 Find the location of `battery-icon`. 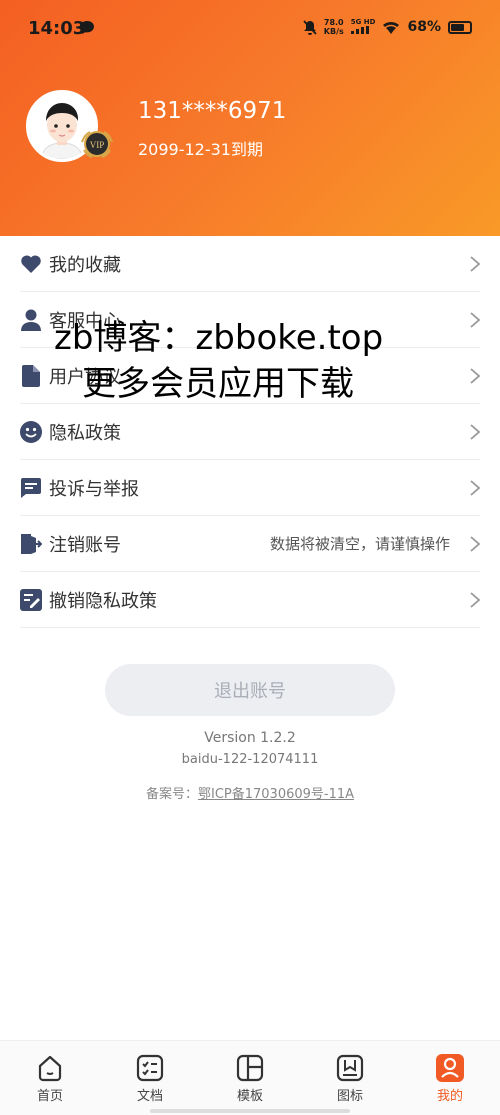

battery-icon is located at coordinates (460, 27).